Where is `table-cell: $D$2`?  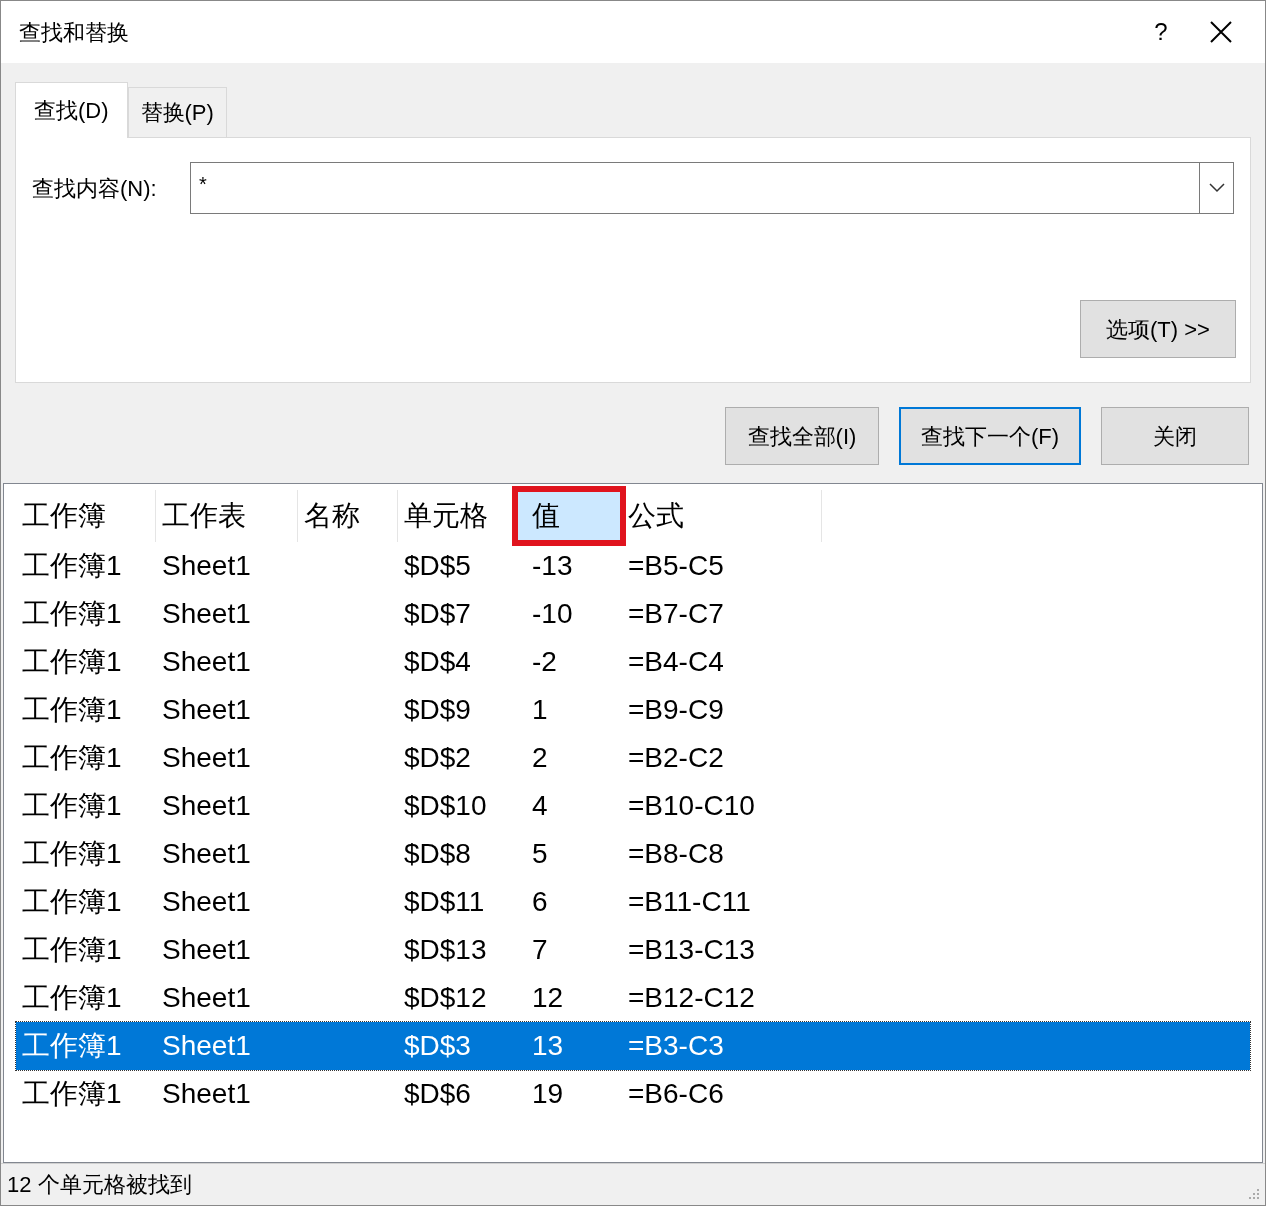 table-cell: $D$2 is located at coordinates (437, 757).